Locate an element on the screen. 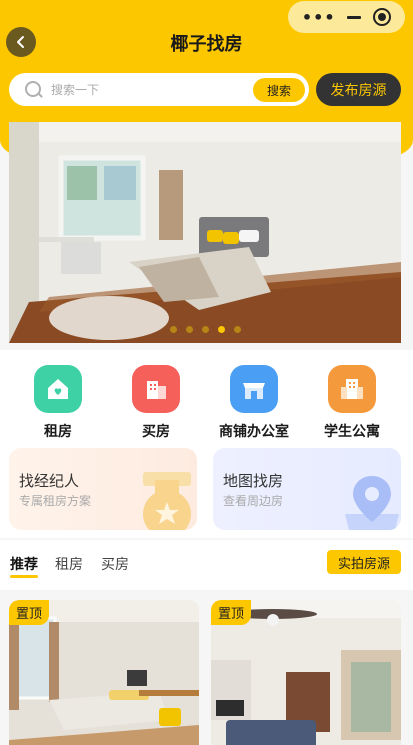  search-button: 搜索 is located at coordinates (279, 90).